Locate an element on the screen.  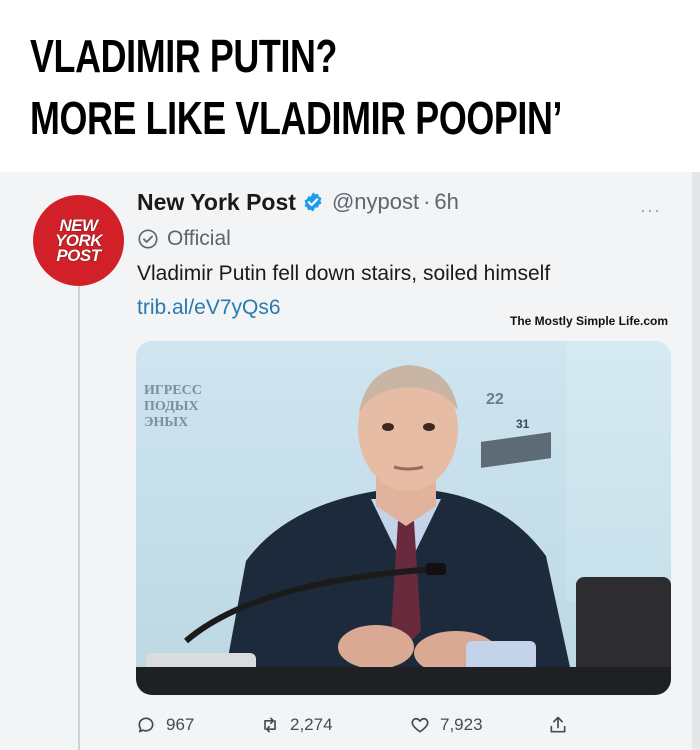
check-circle-icon is located at coordinates (148, 239).